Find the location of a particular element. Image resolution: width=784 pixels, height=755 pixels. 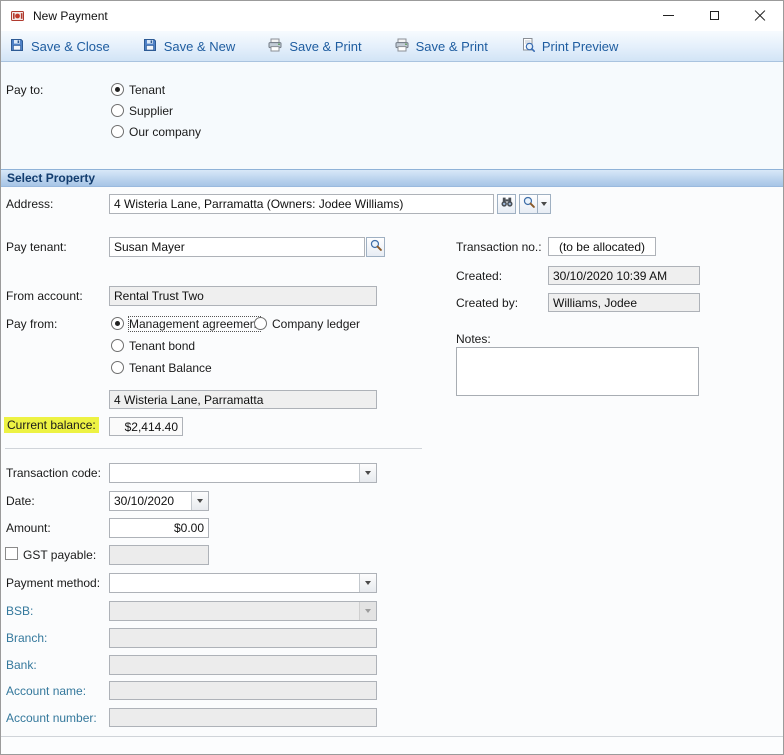

bank-label: Bank: is located at coordinates (21, 665).